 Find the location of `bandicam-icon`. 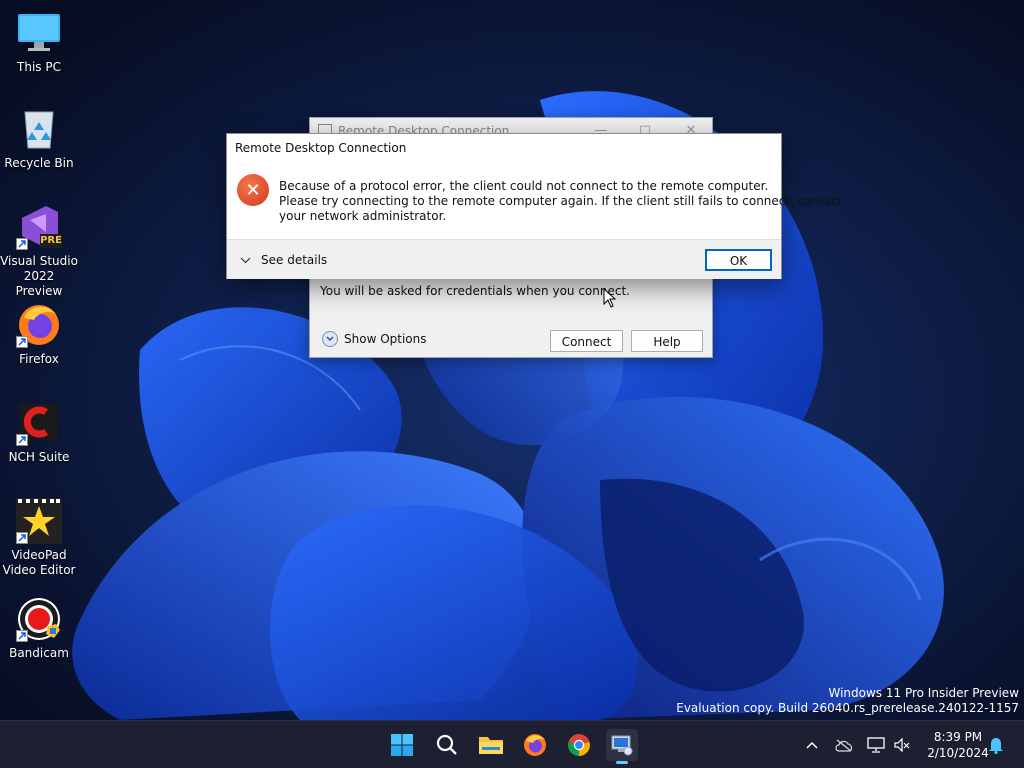

bandicam-icon is located at coordinates (39, 619).